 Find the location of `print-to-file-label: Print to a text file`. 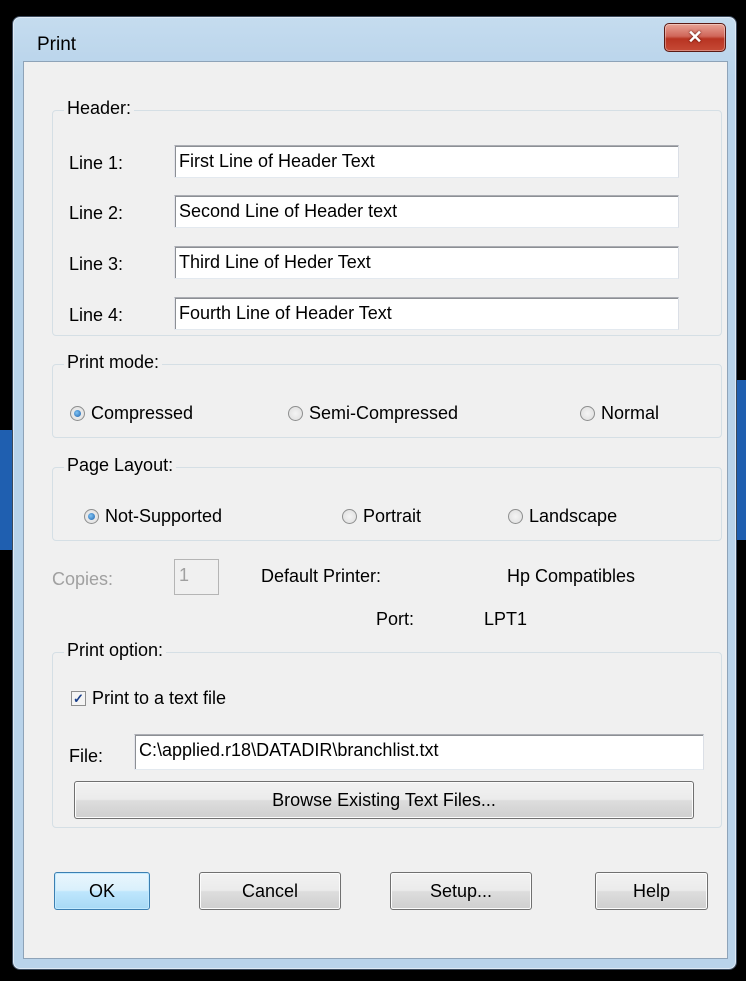

print-to-file-label: Print to a text file is located at coordinates (159, 698).